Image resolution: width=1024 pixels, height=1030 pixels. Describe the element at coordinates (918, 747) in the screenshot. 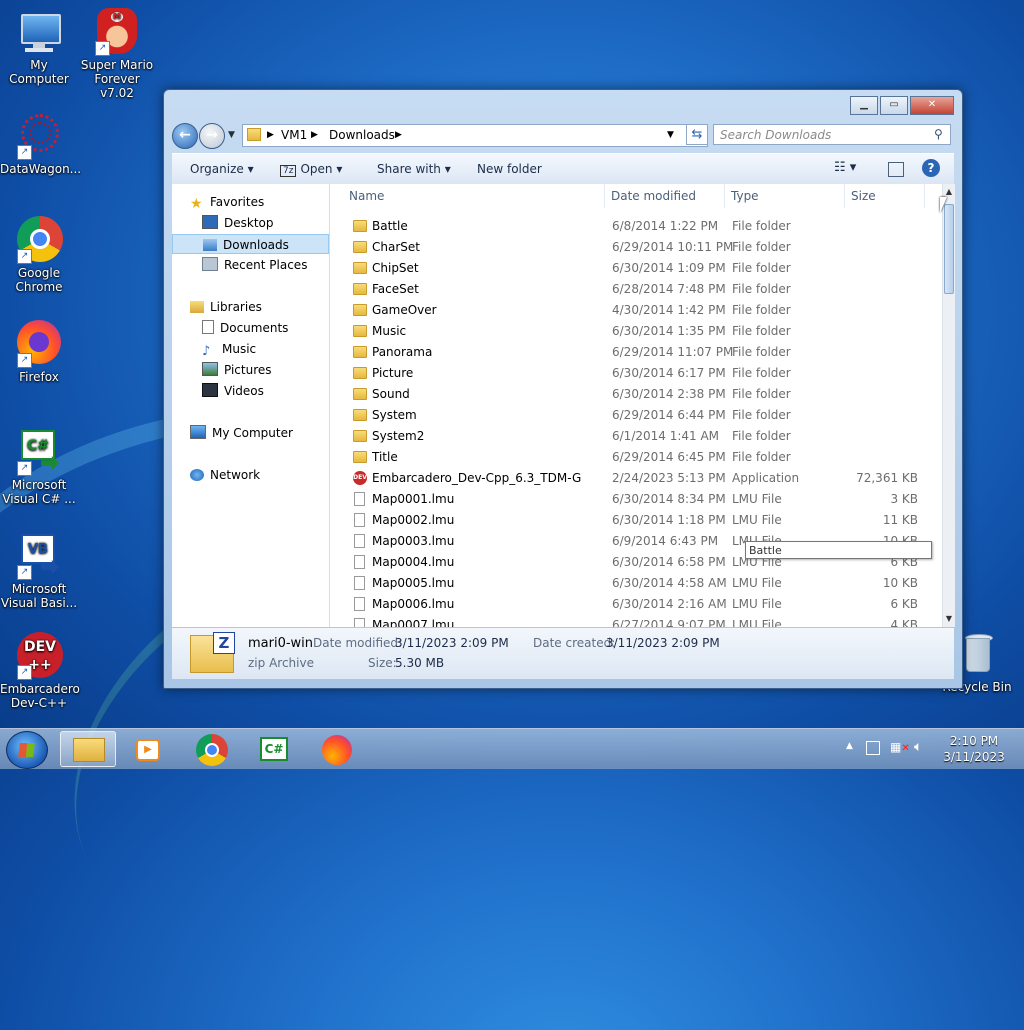

I see `volume-icon: 🔈︎` at that location.